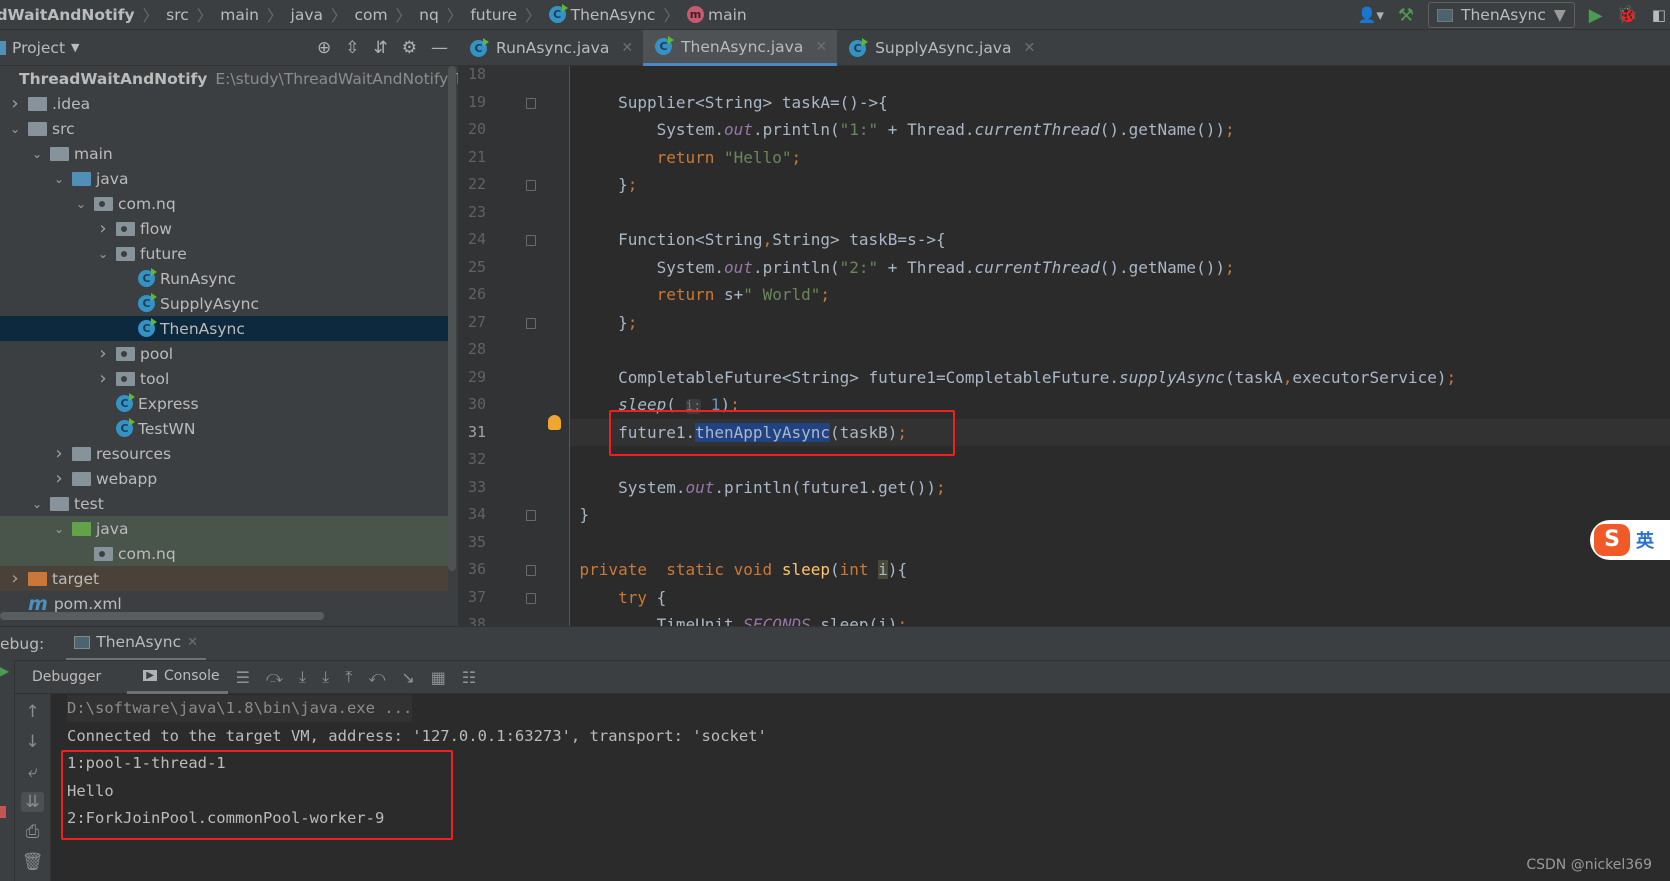 The image size is (1670, 881). Describe the element at coordinates (33, 832) in the screenshot. I see `print-icon: ⎙` at that location.